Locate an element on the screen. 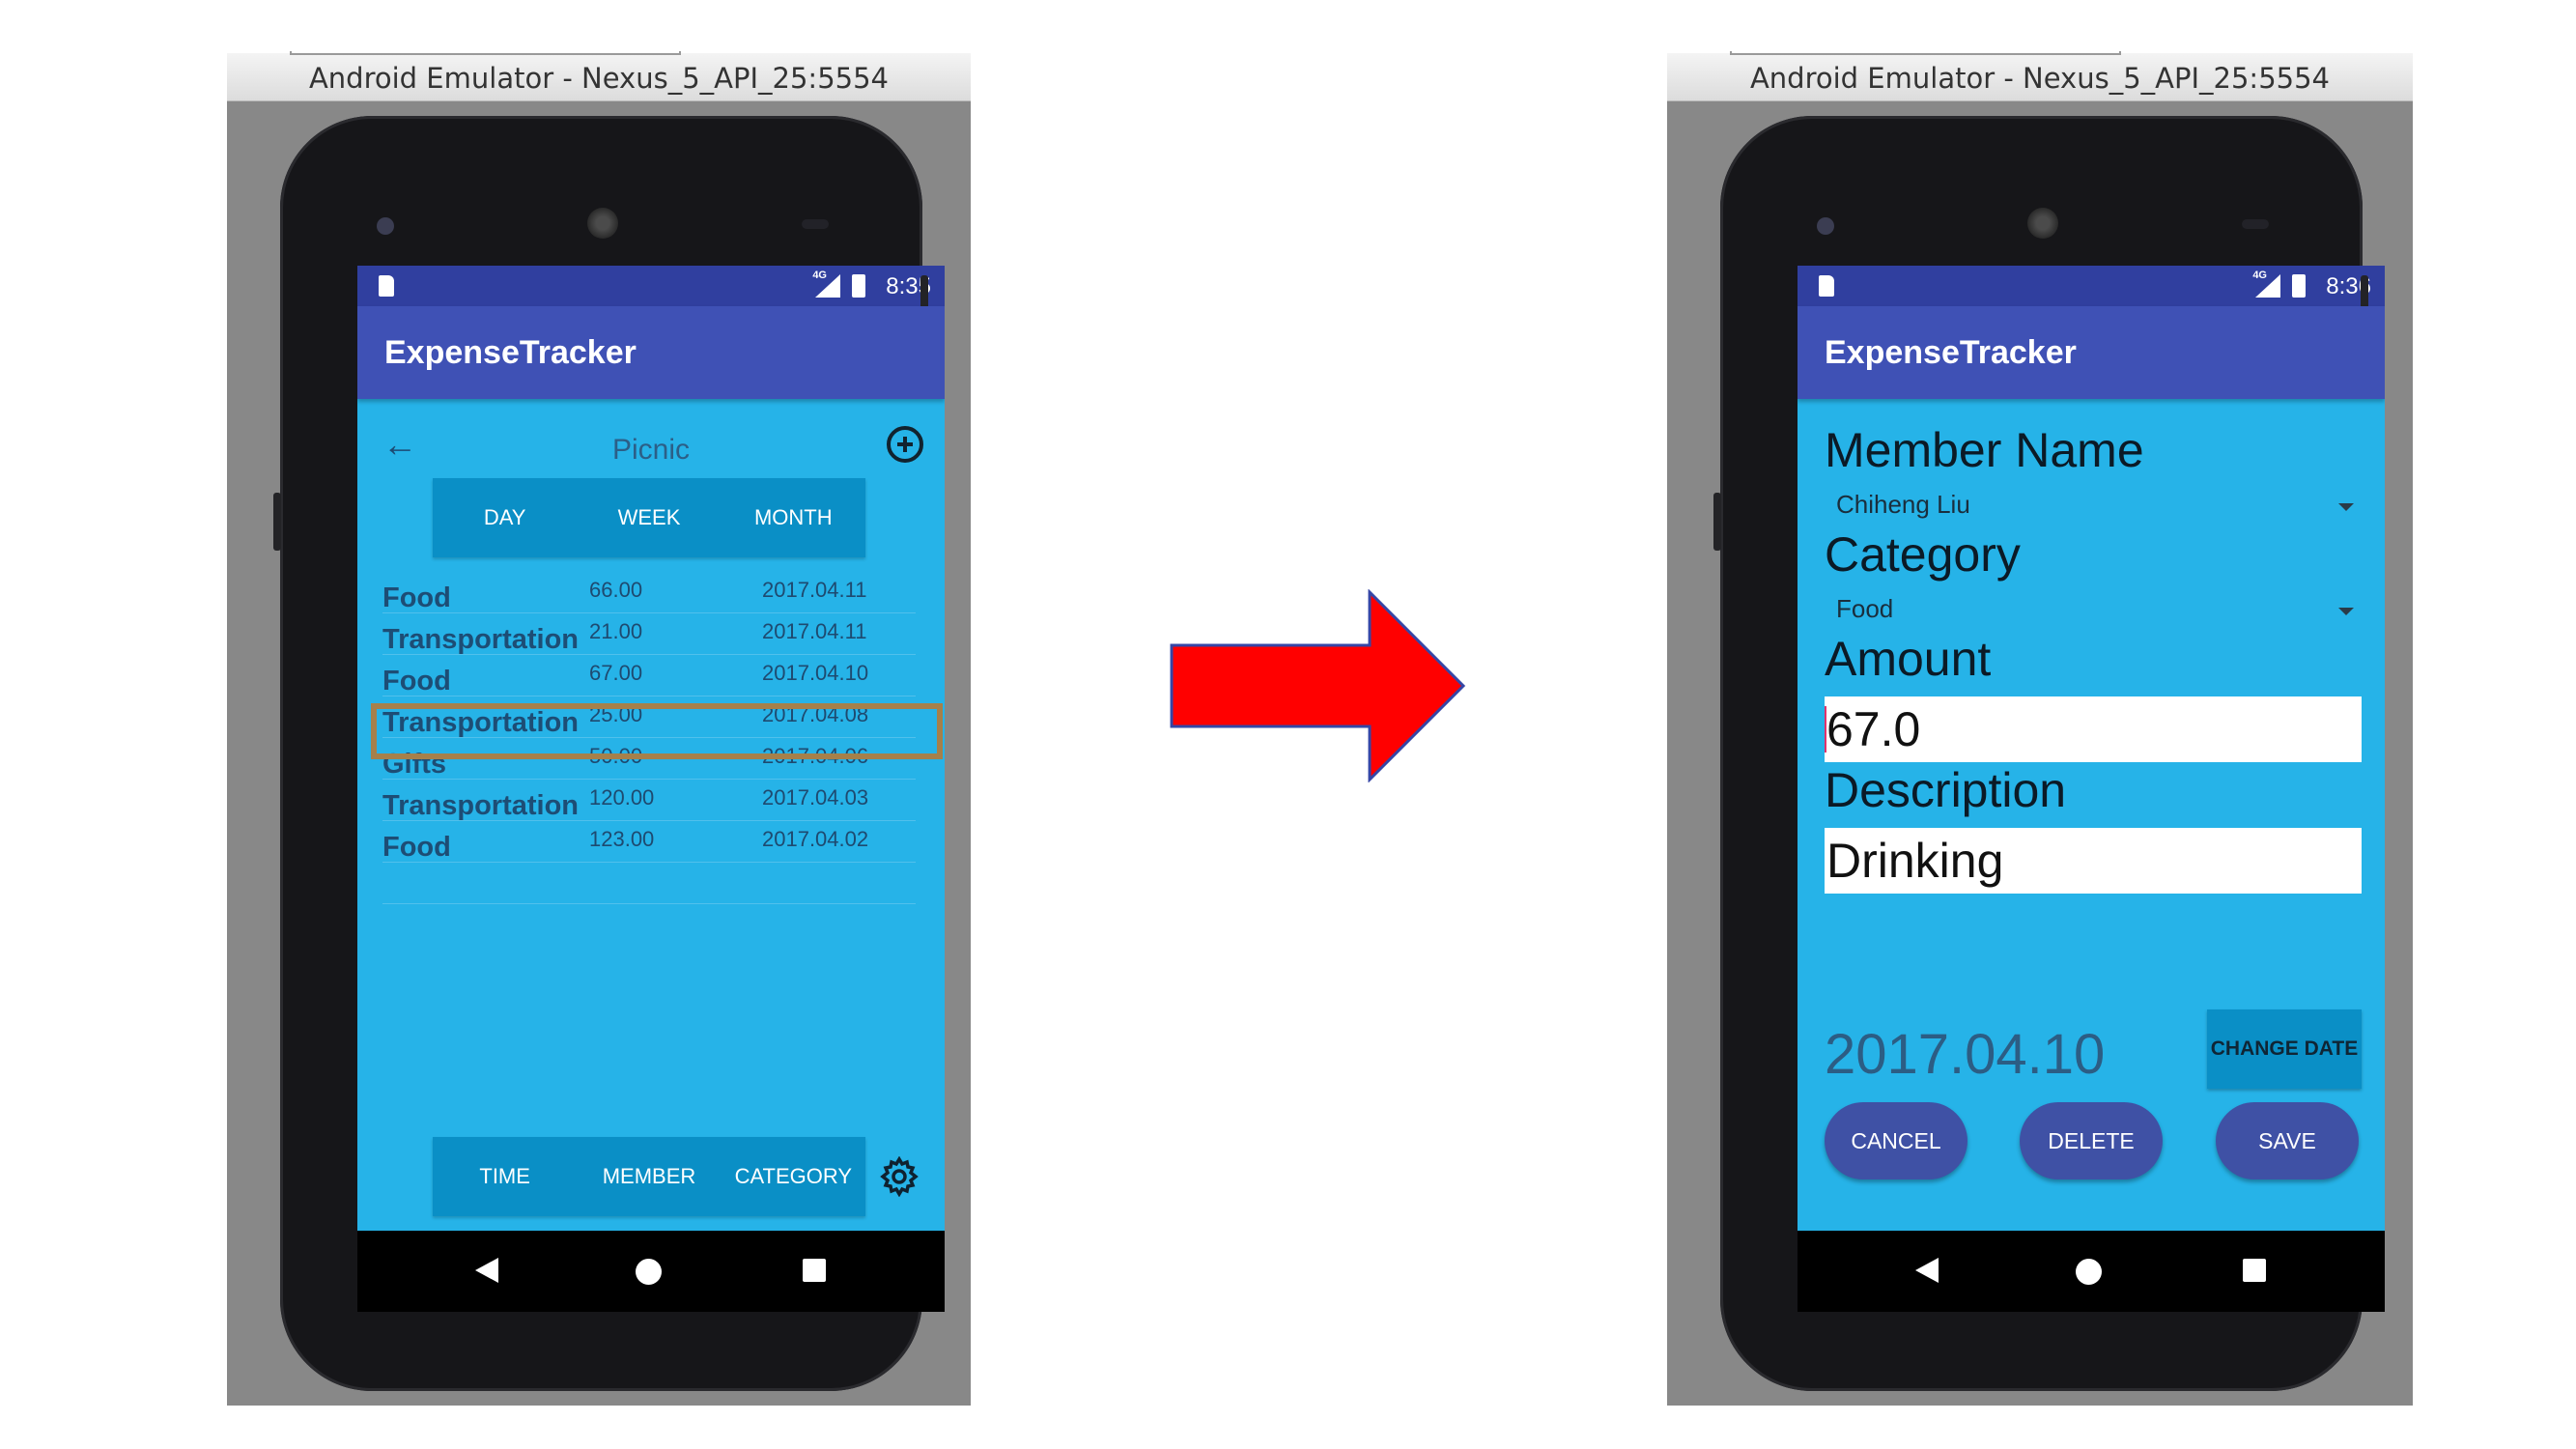 Image resolution: width=2576 pixels, height=1449 pixels. amount-value: 67.0 is located at coordinates (1873, 729).